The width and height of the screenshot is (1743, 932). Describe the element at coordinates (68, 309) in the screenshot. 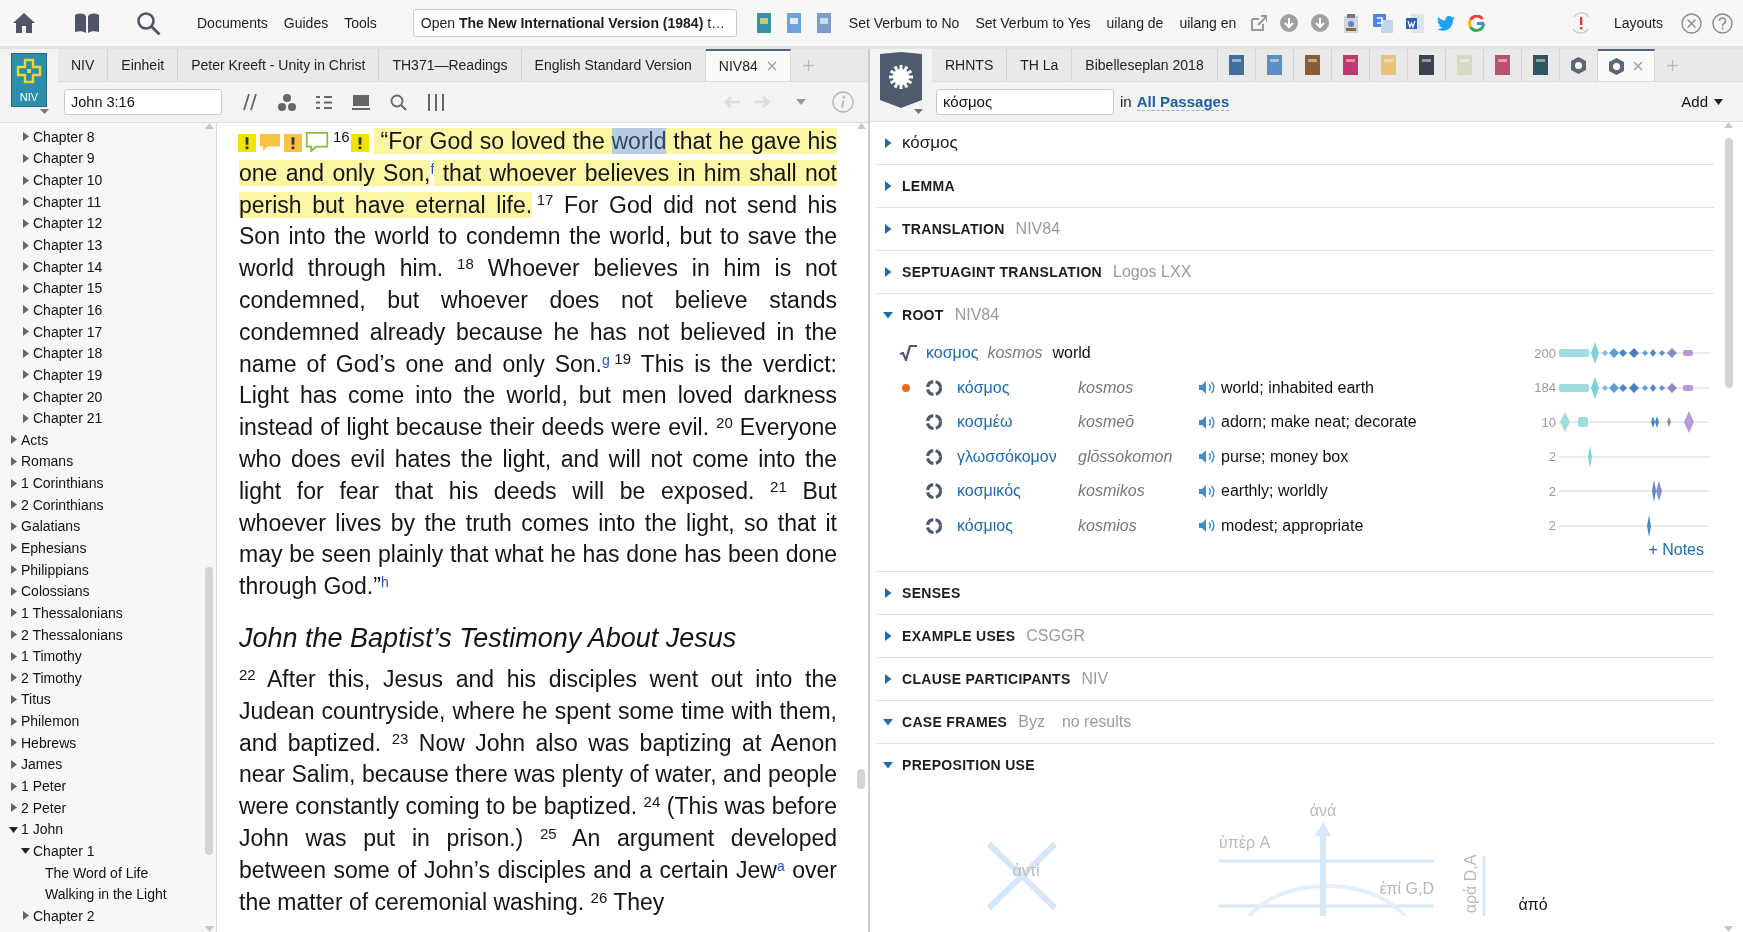

I see `tree-item: Chapter 16` at that location.